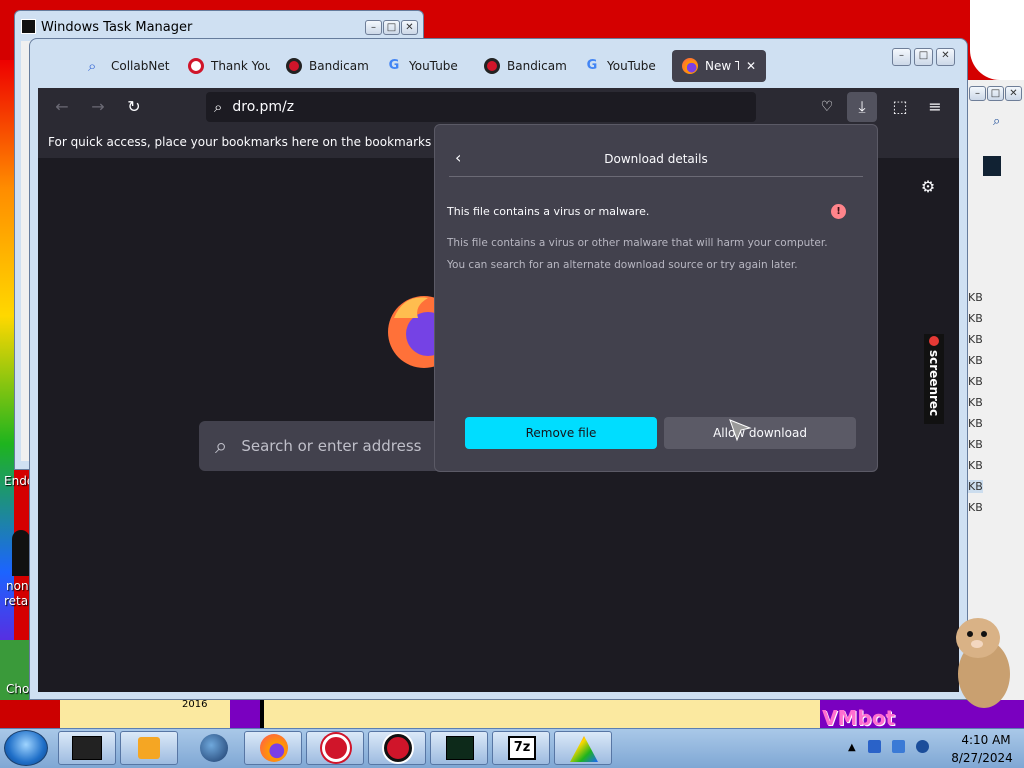 The image size is (1024, 768). Describe the element at coordinates (751, 66) in the screenshot. I see `close-tab-icon: ✕` at that location.